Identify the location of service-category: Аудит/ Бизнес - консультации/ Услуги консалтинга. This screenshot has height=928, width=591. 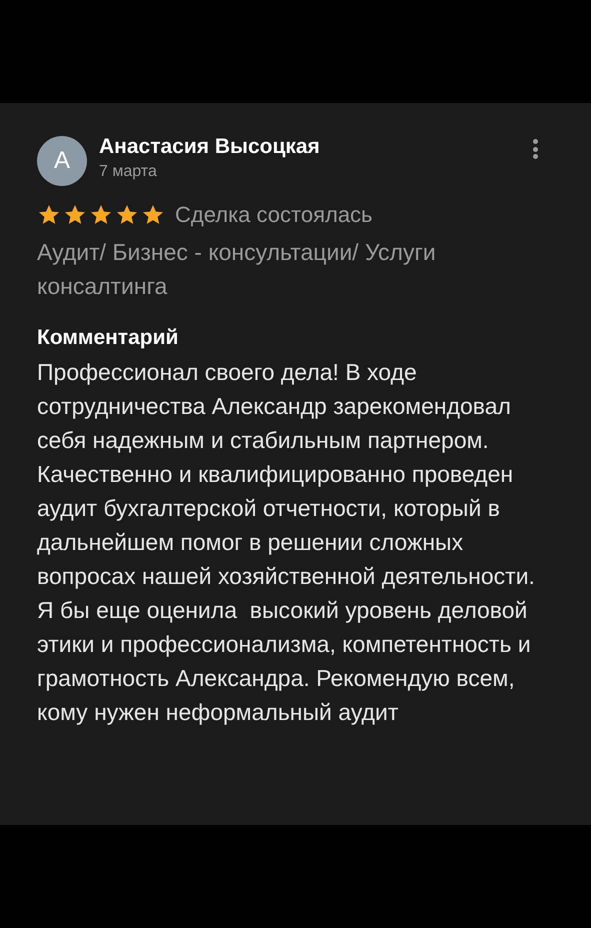
(237, 269).